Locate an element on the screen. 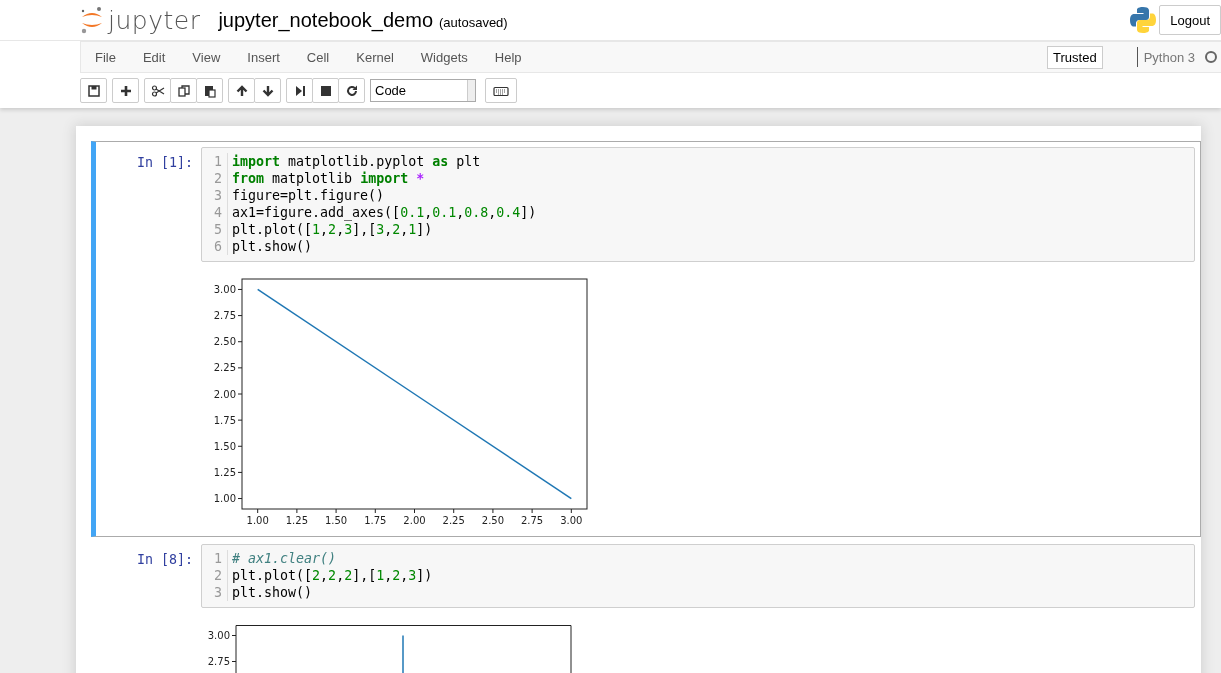 The width and height of the screenshot is (1221, 673). copy-icon is located at coordinates (183, 90).